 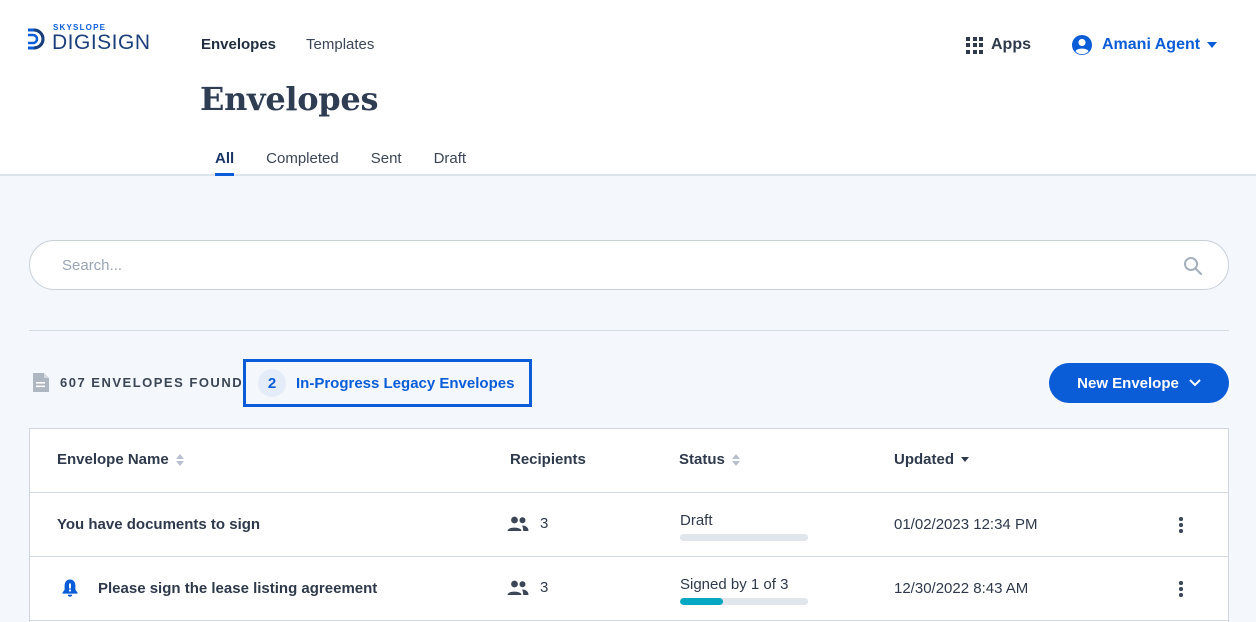 I want to click on main-nav: Envelopes Templates, so click(x=287, y=44).